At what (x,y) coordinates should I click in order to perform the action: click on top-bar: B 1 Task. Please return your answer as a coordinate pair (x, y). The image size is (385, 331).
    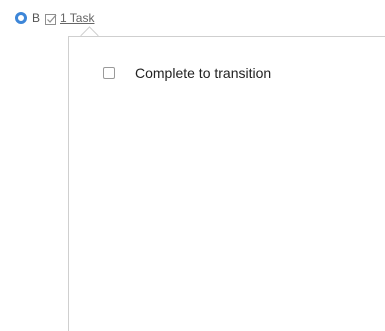
    Looking at the image, I should click on (54, 18).